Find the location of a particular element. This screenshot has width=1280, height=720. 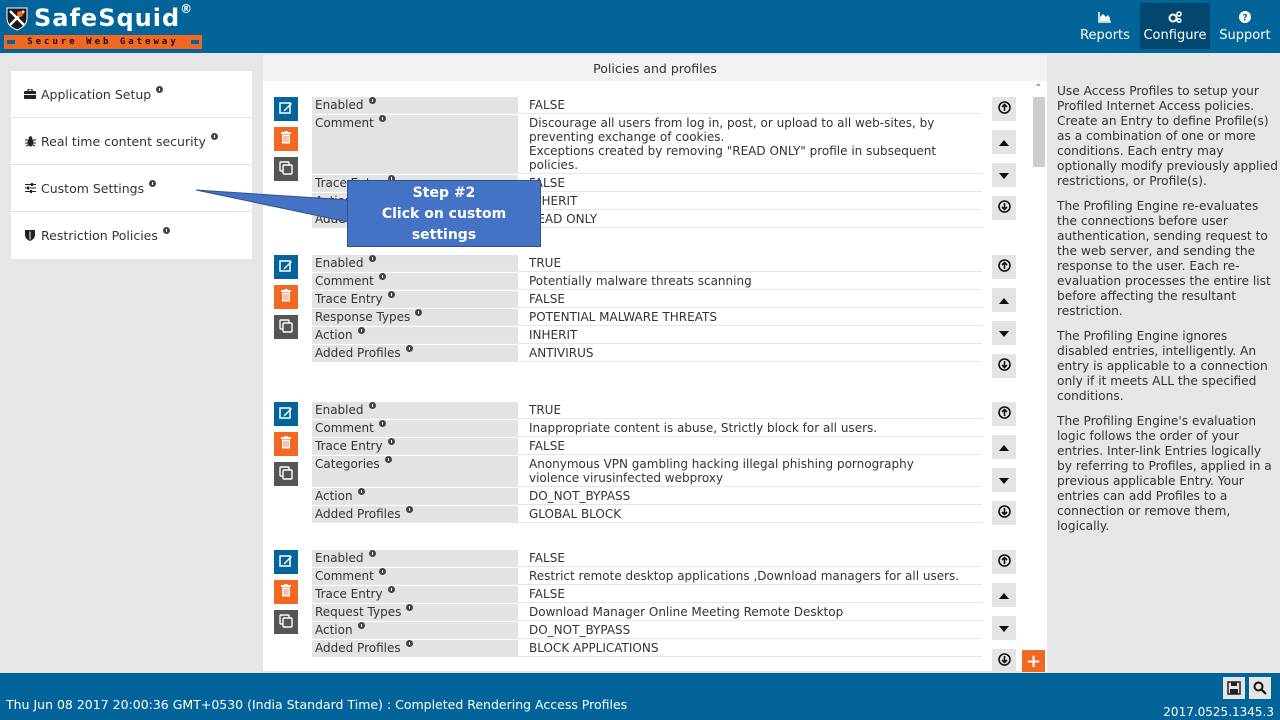

copy-icon is located at coordinates (286, 327).